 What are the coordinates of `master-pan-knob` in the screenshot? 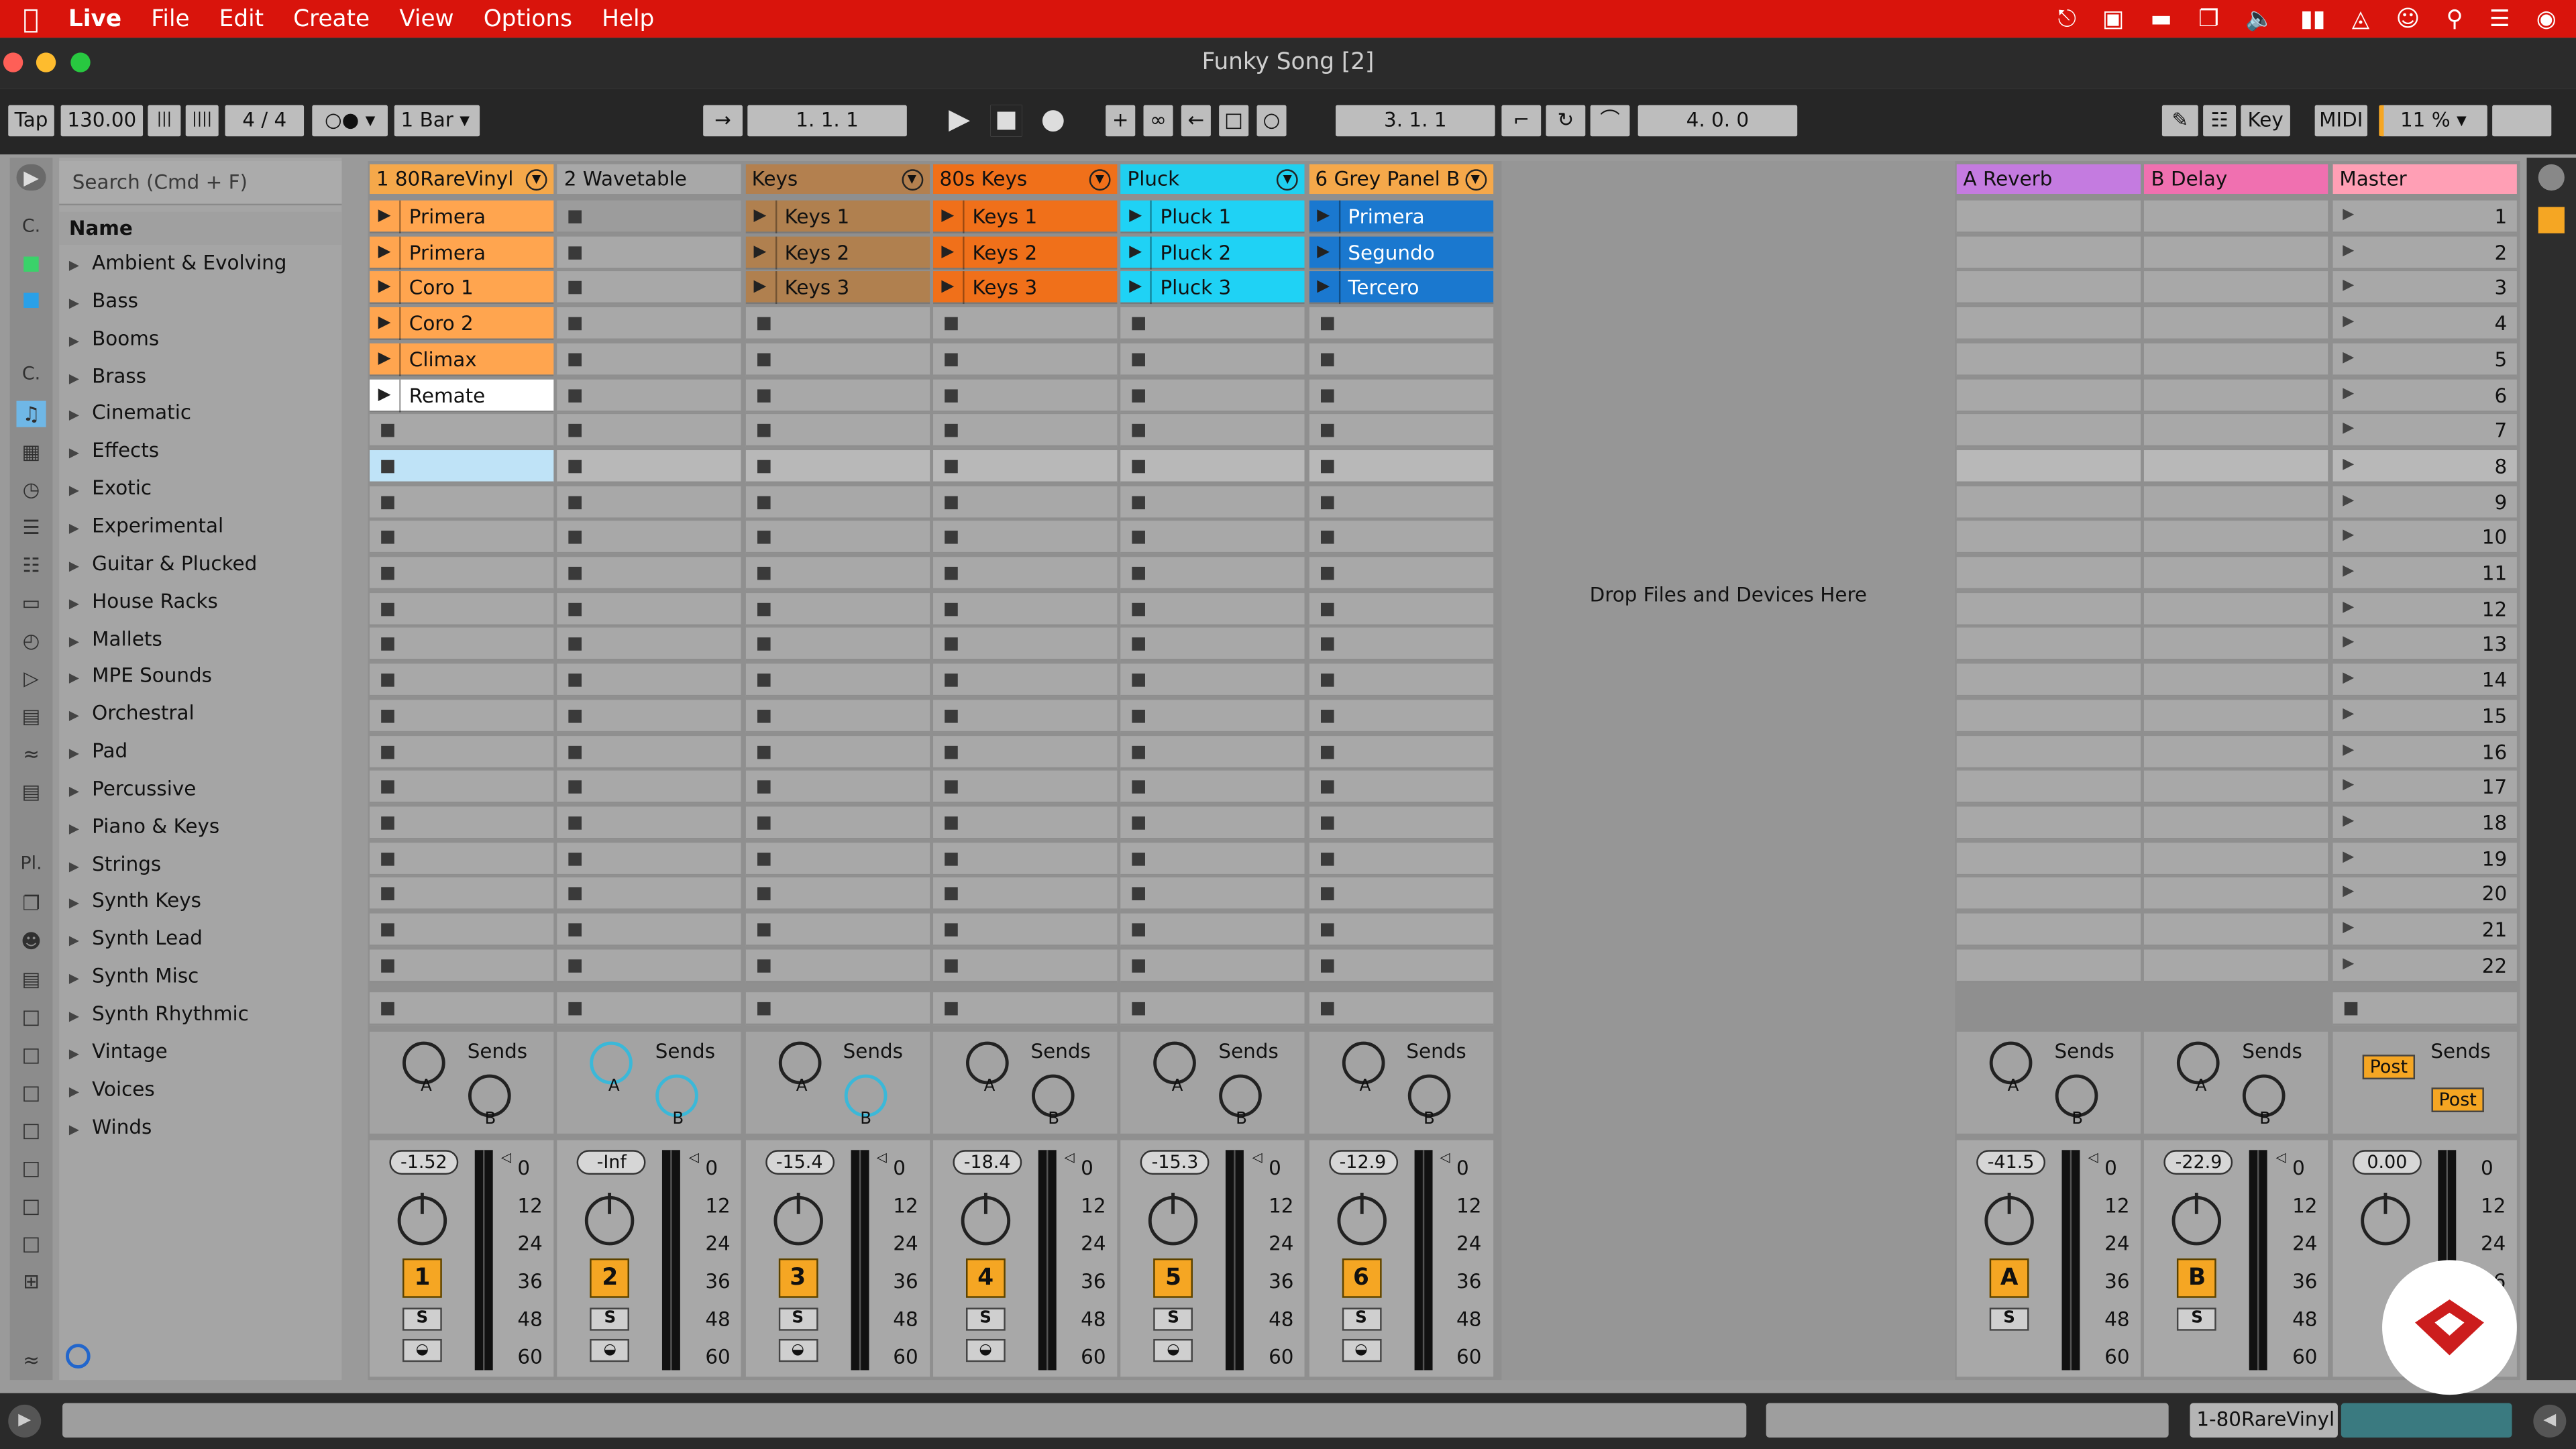 It's located at (2385, 1219).